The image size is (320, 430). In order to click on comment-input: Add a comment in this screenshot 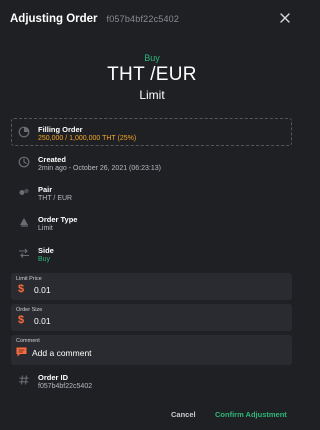, I will do `click(62, 353)`.